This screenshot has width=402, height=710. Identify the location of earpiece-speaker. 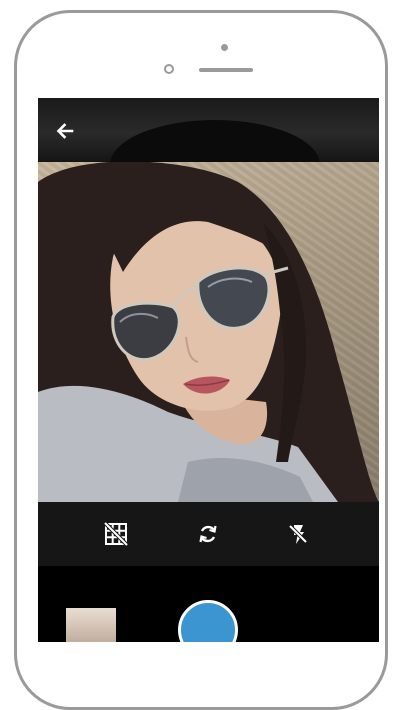
(226, 70).